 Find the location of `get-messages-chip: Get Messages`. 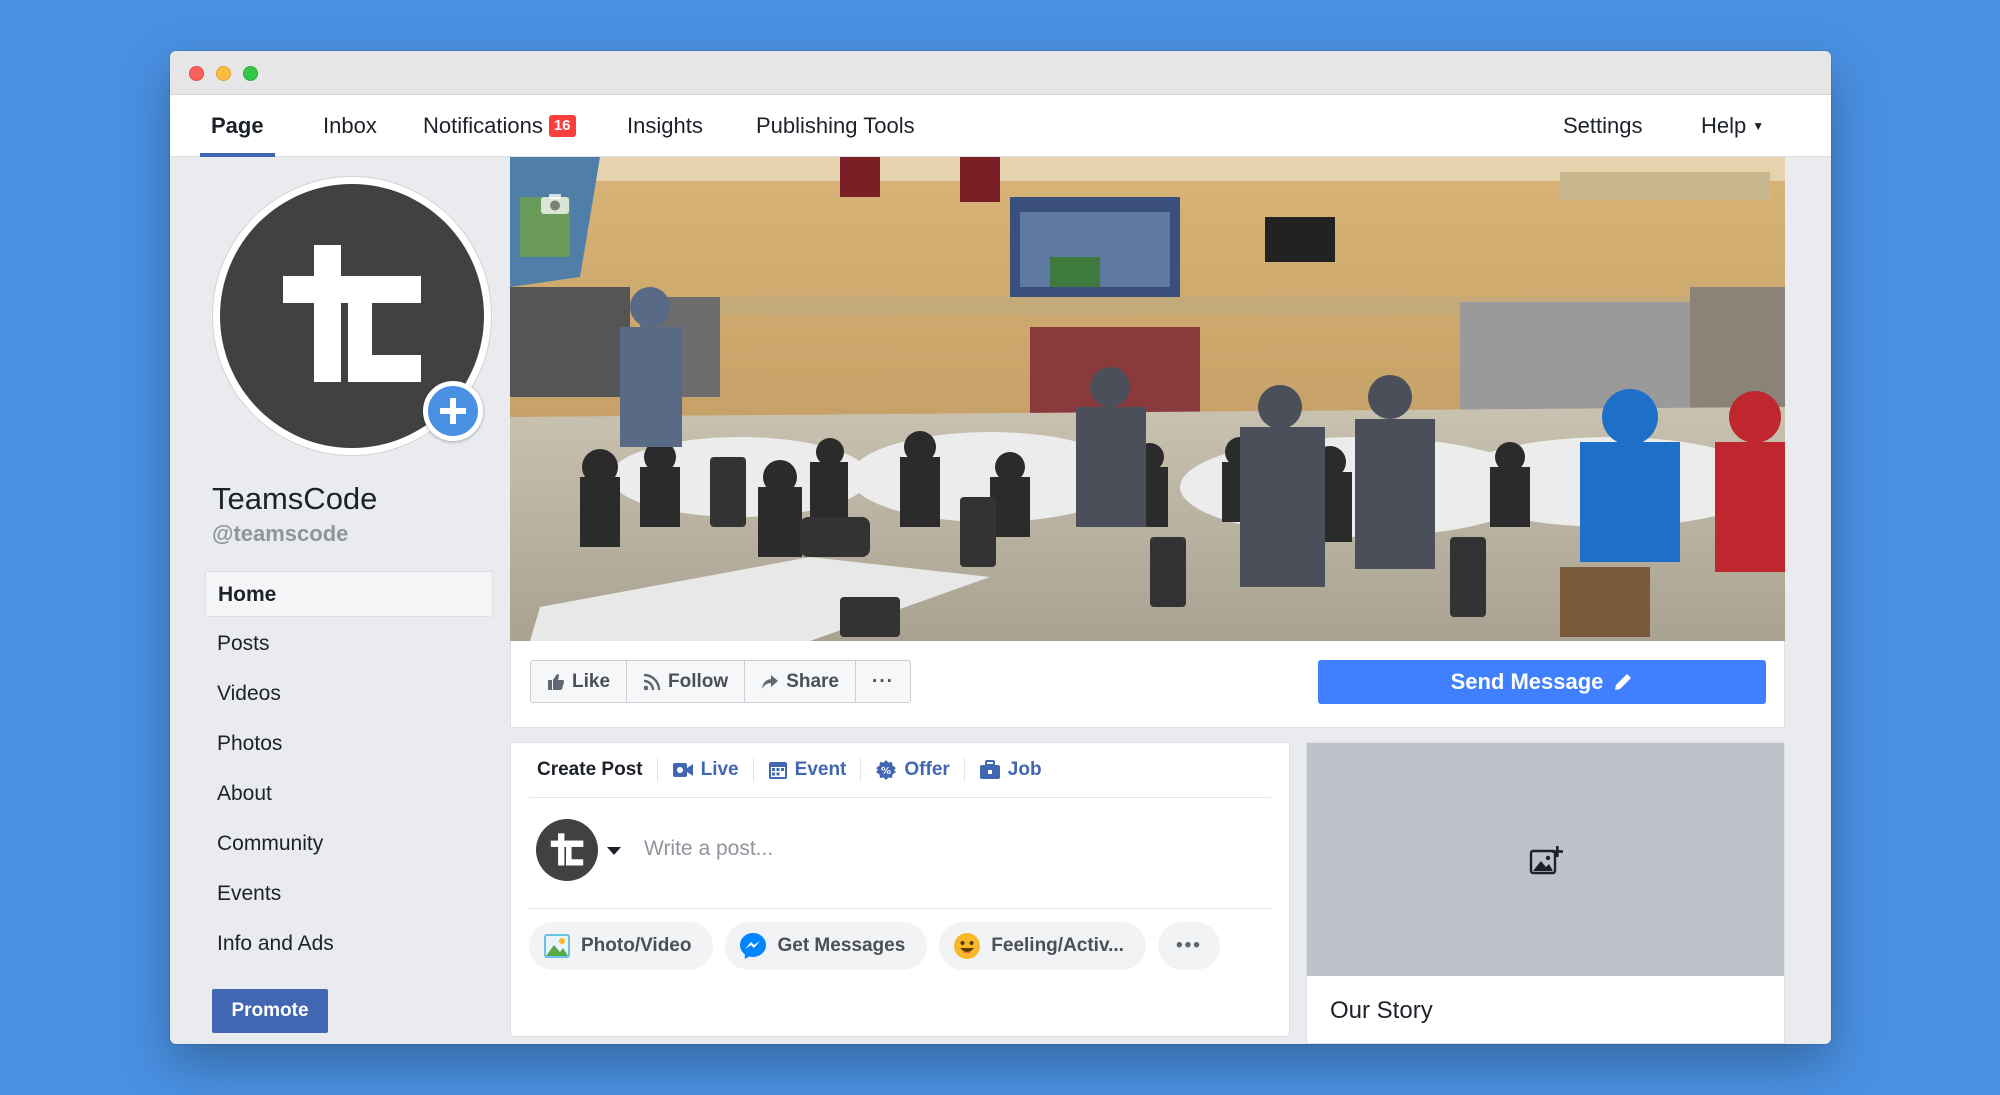

get-messages-chip: Get Messages is located at coordinates (826, 946).